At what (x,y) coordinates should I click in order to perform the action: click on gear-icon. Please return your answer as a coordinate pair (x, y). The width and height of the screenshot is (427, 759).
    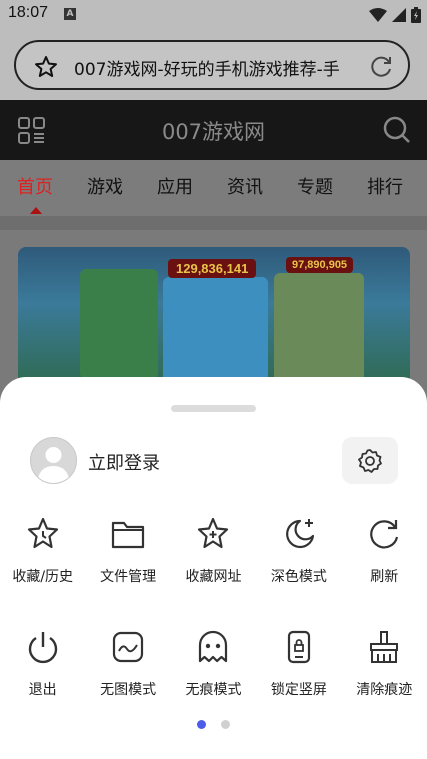
    Looking at the image, I should click on (370, 460).